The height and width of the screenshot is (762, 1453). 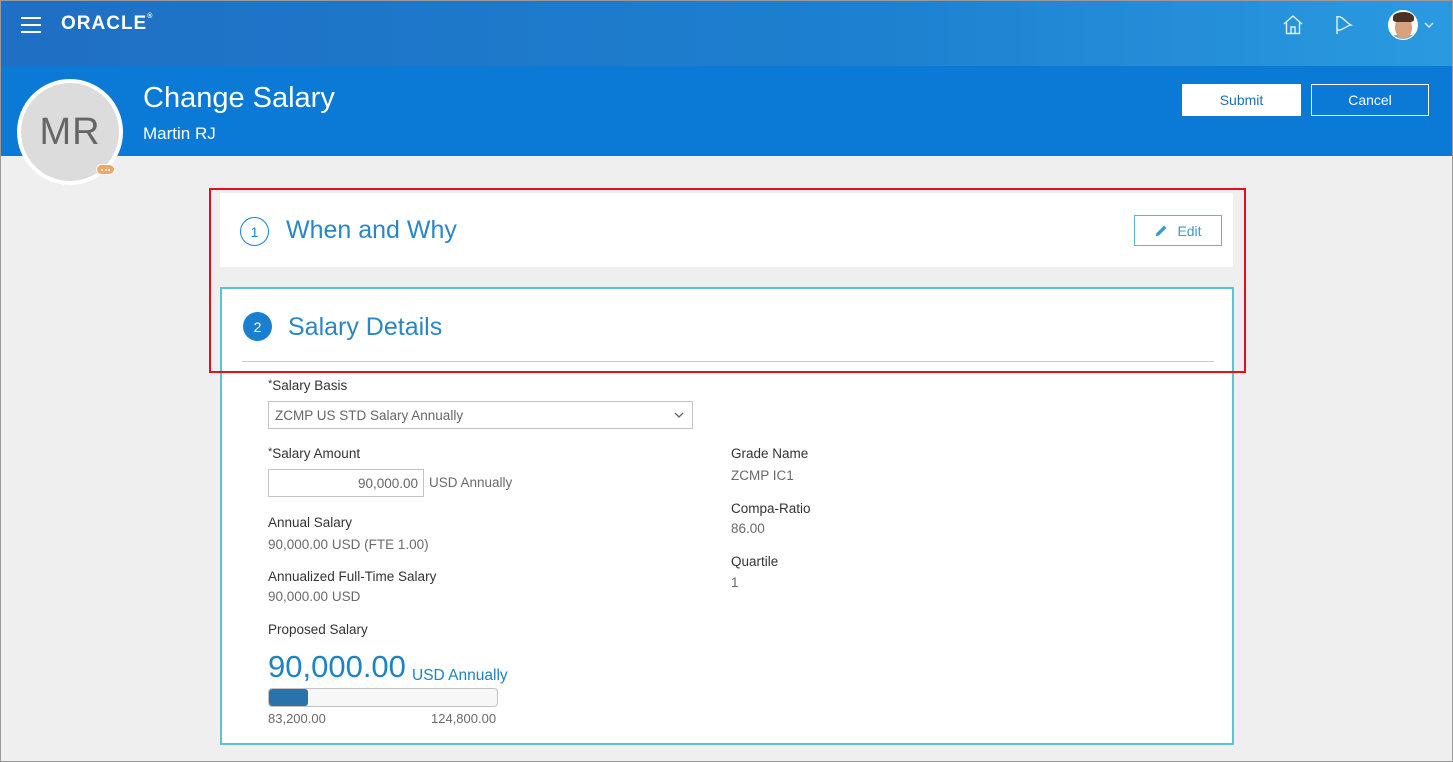 I want to click on step-number-2: 2, so click(x=257, y=326).